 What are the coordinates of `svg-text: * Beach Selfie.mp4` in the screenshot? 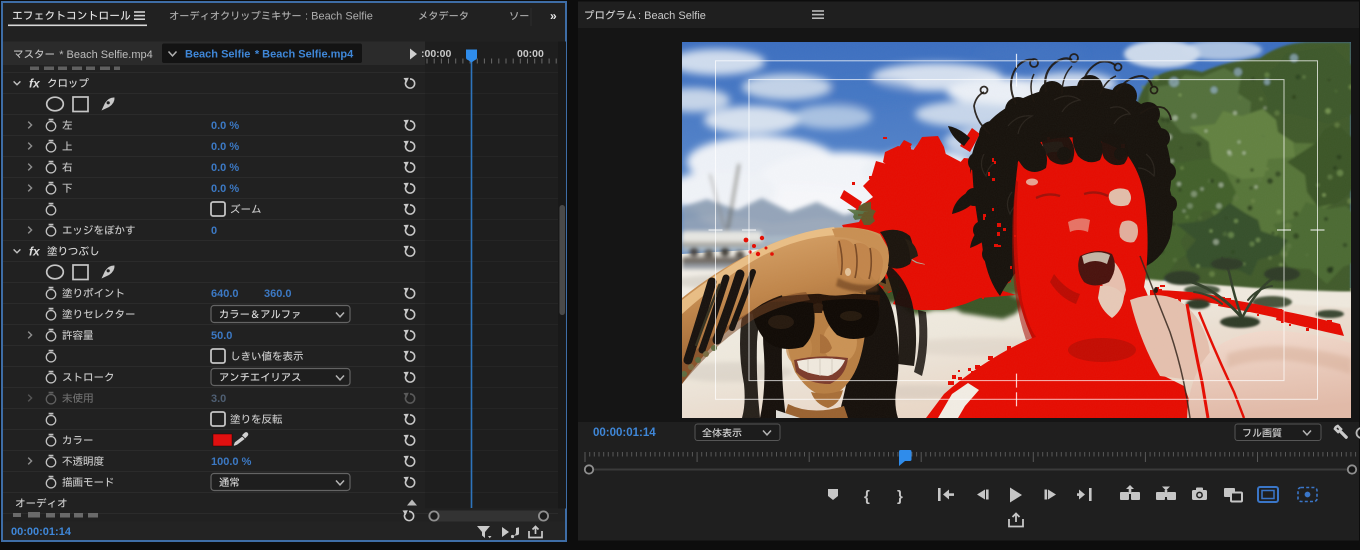 It's located at (105, 55).